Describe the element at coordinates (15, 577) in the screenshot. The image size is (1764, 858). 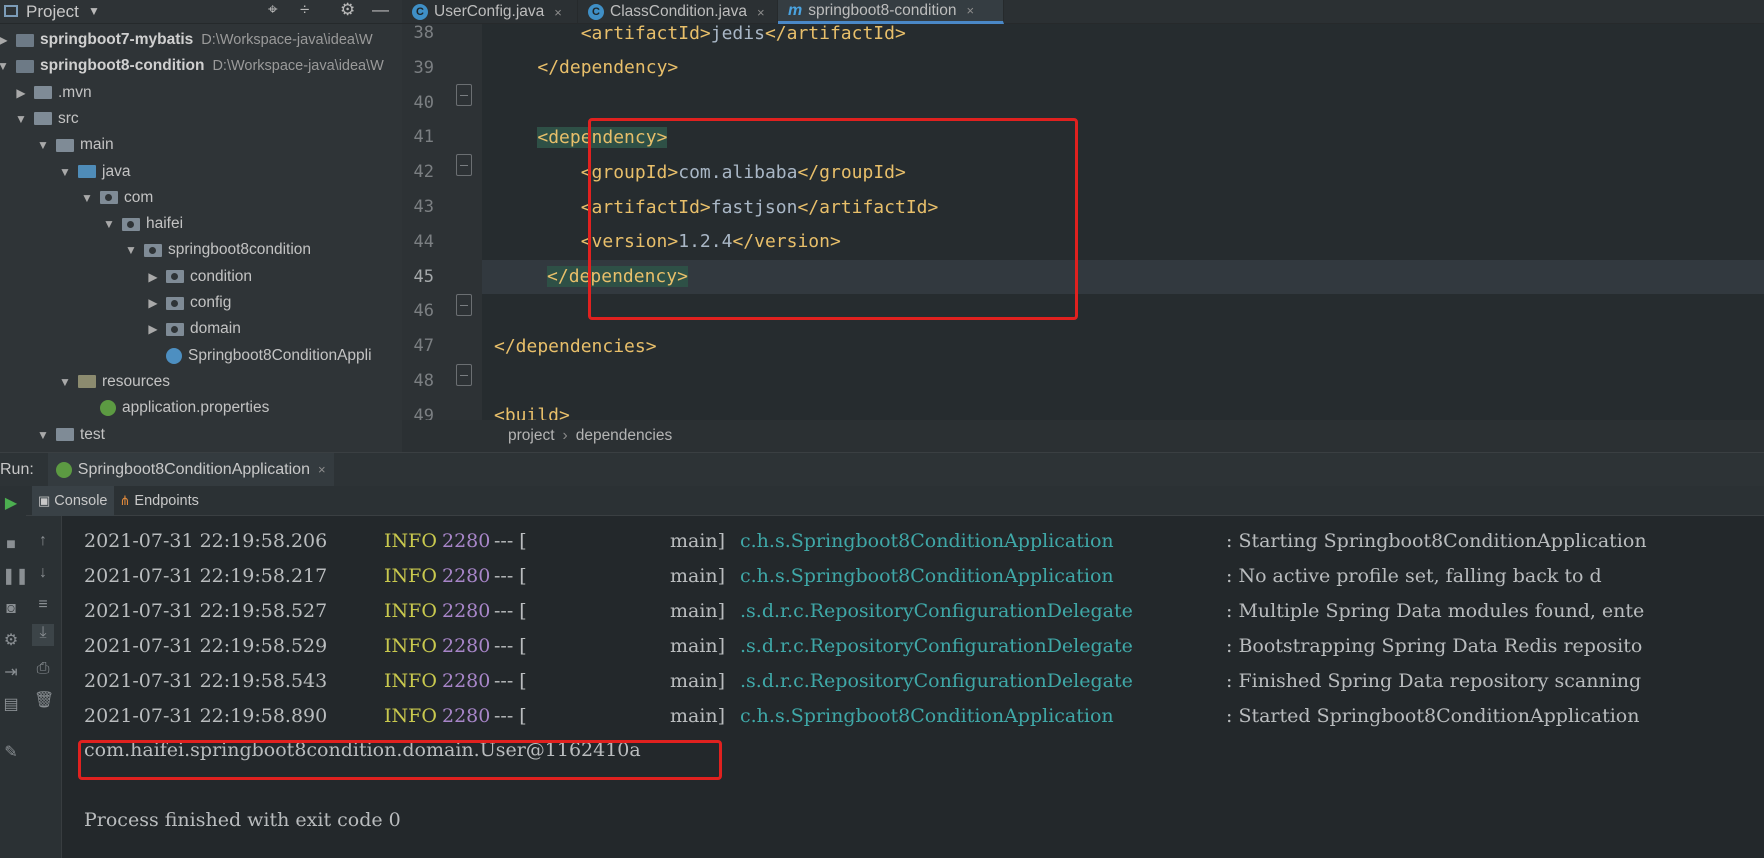
I see `pause-icon: ❚❚` at that location.